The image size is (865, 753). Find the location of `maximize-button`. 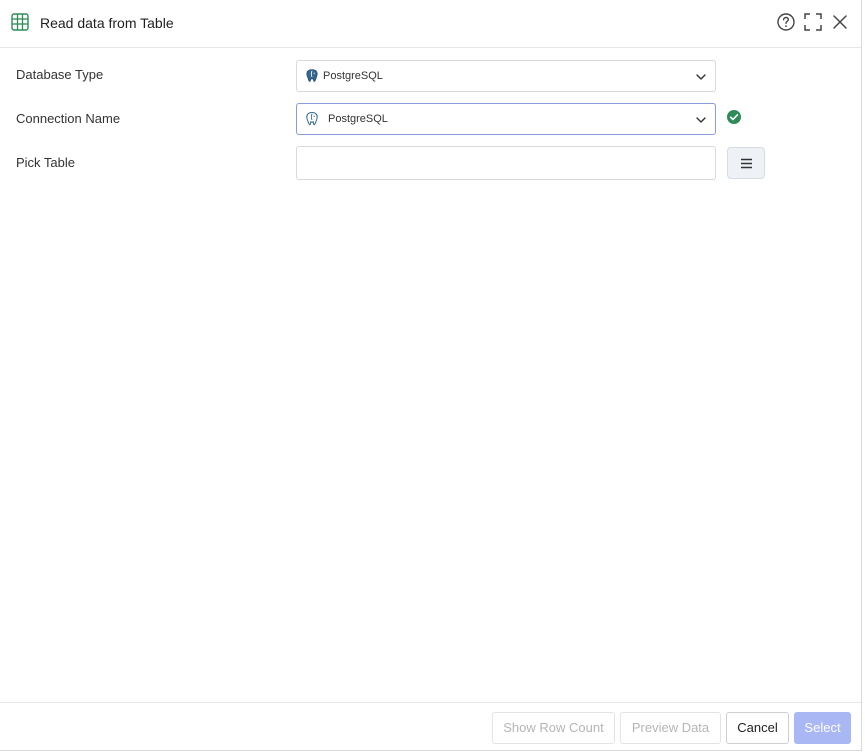

maximize-button is located at coordinates (813, 22).